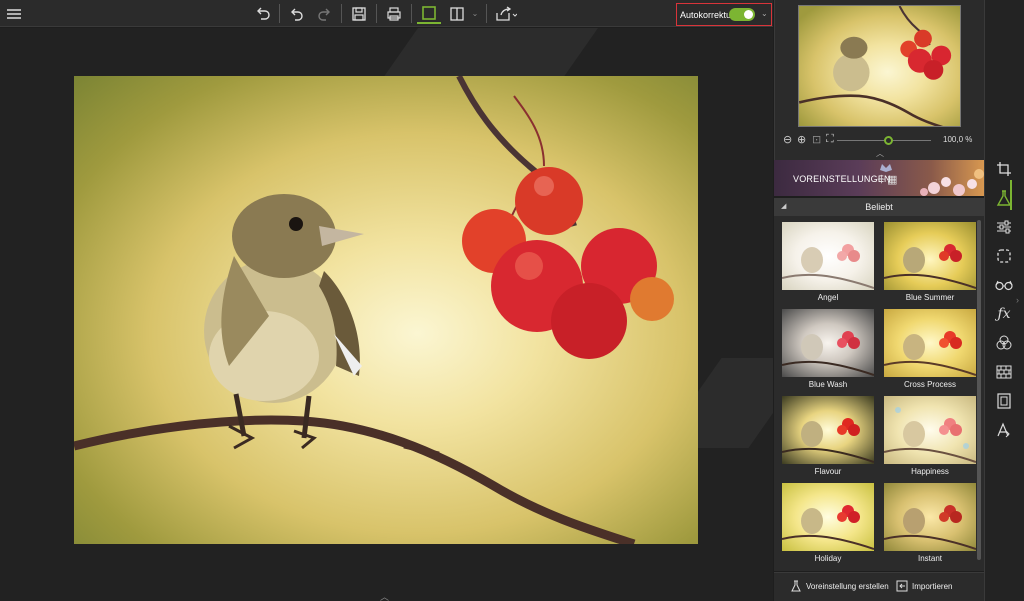  What do you see at coordinates (1004, 430) in the screenshot?
I see `text-icon` at bounding box center [1004, 430].